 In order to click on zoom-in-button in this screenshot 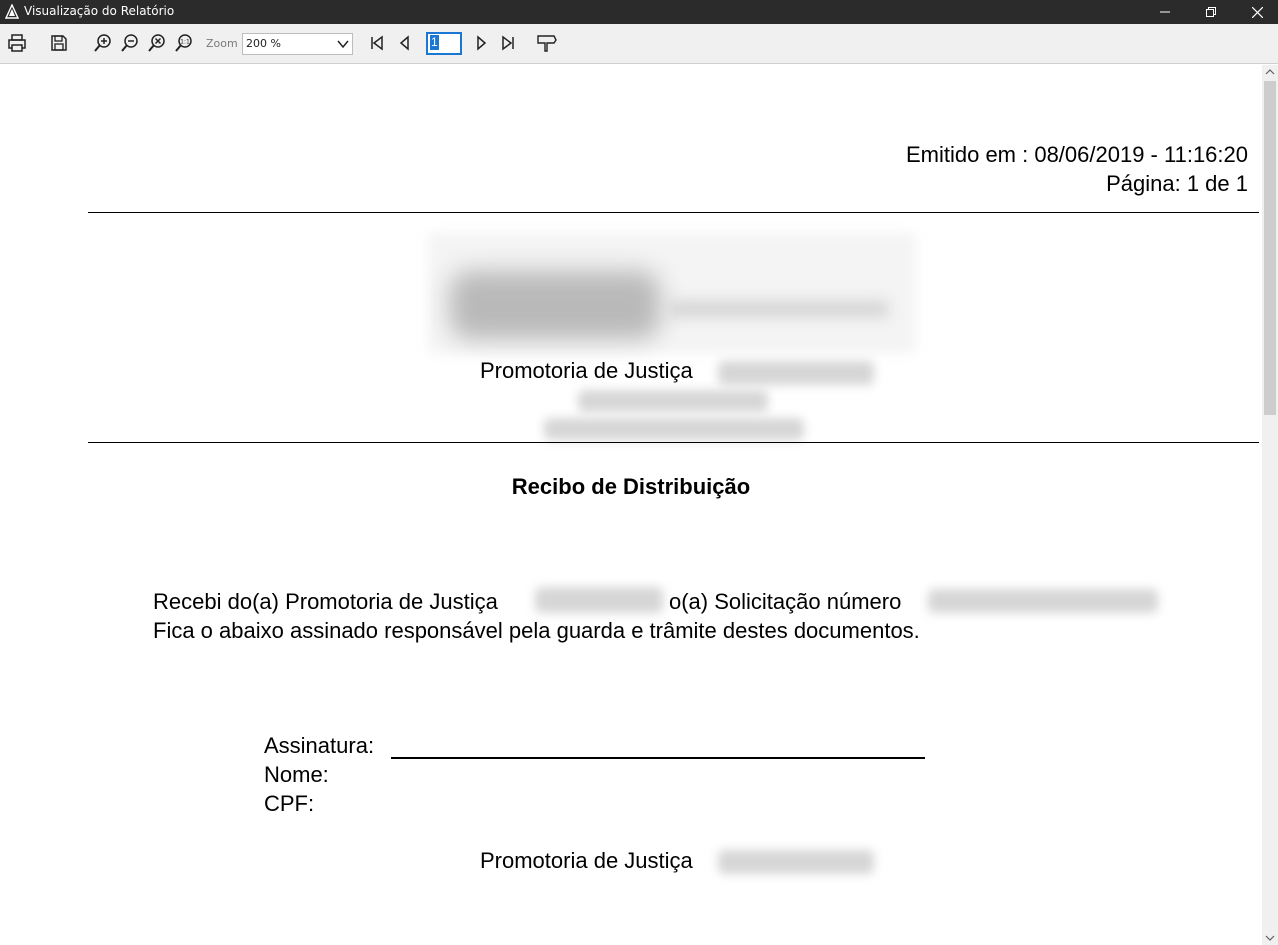, I will do `click(103, 43)`.